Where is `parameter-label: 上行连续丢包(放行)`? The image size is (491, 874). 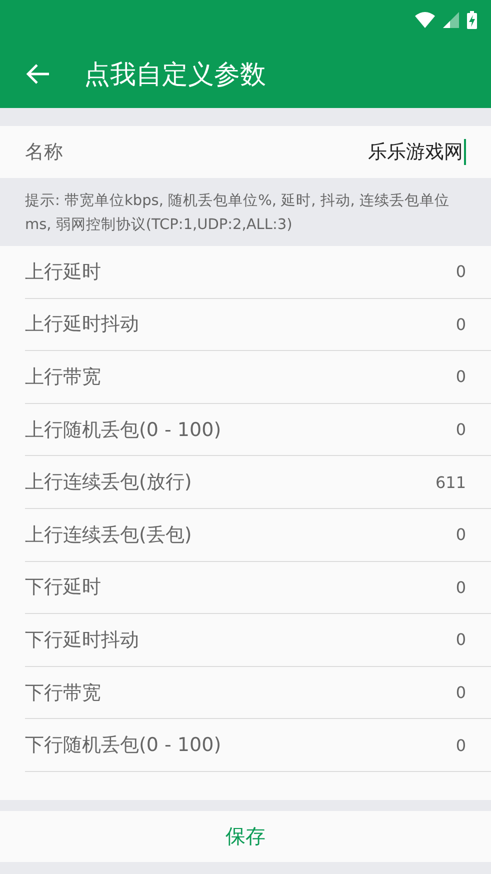
parameter-label: 上行连续丢包(放行) is located at coordinates (108, 483).